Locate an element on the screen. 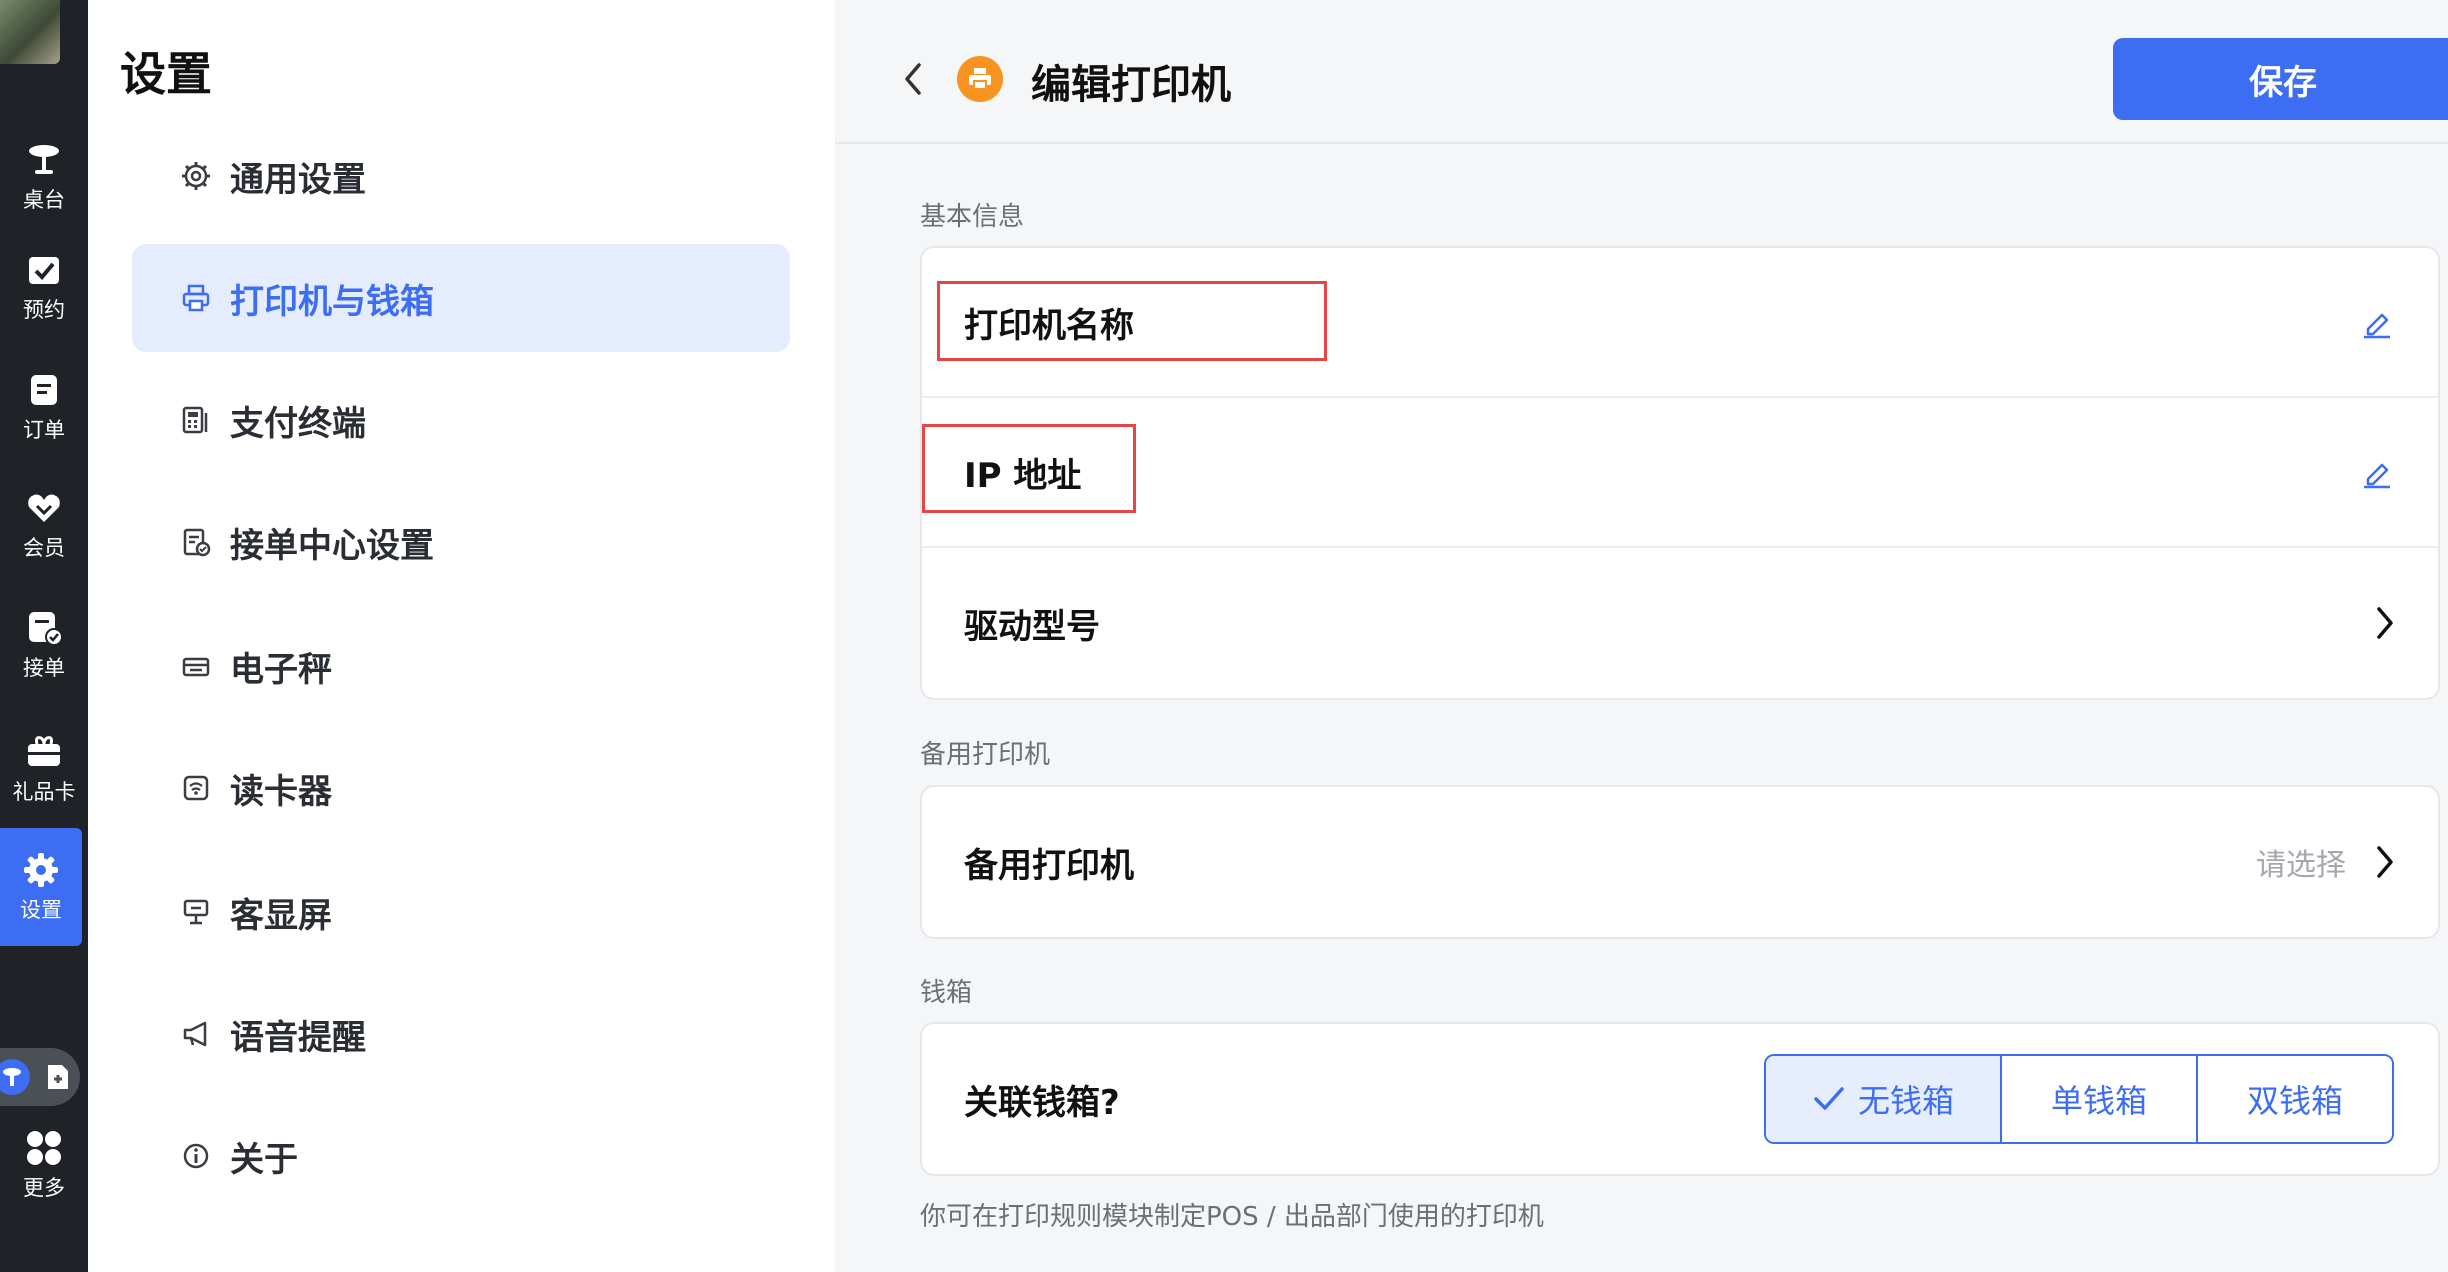  menu-item-printers: 打印机与钱箱 is located at coordinates (461, 298).